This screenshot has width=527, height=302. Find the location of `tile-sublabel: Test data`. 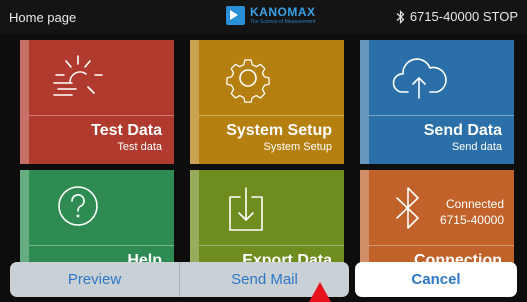

tile-sublabel: Test data is located at coordinates (139, 147).